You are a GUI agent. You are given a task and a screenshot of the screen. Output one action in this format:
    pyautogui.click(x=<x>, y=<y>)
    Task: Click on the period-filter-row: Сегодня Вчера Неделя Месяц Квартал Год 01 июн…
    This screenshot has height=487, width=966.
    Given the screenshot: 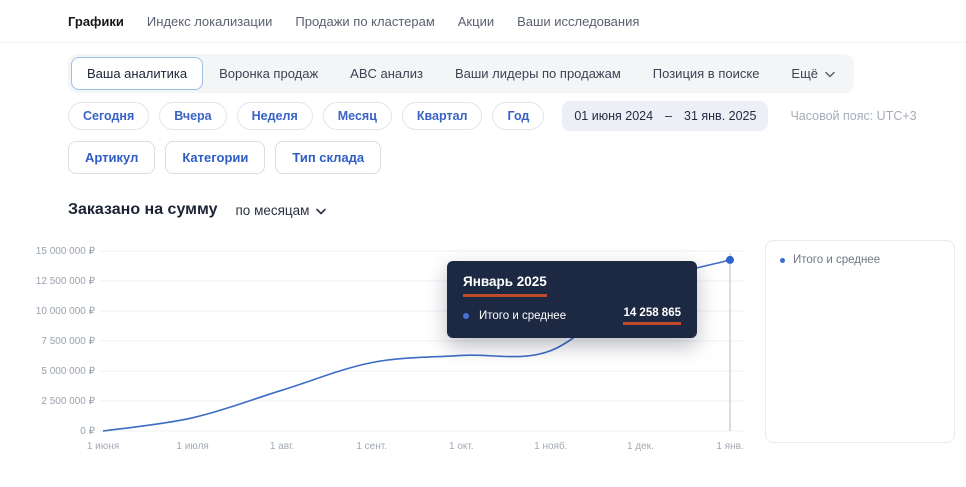 What is the action you would take?
    pyautogui.click(x=517, y=116)
    